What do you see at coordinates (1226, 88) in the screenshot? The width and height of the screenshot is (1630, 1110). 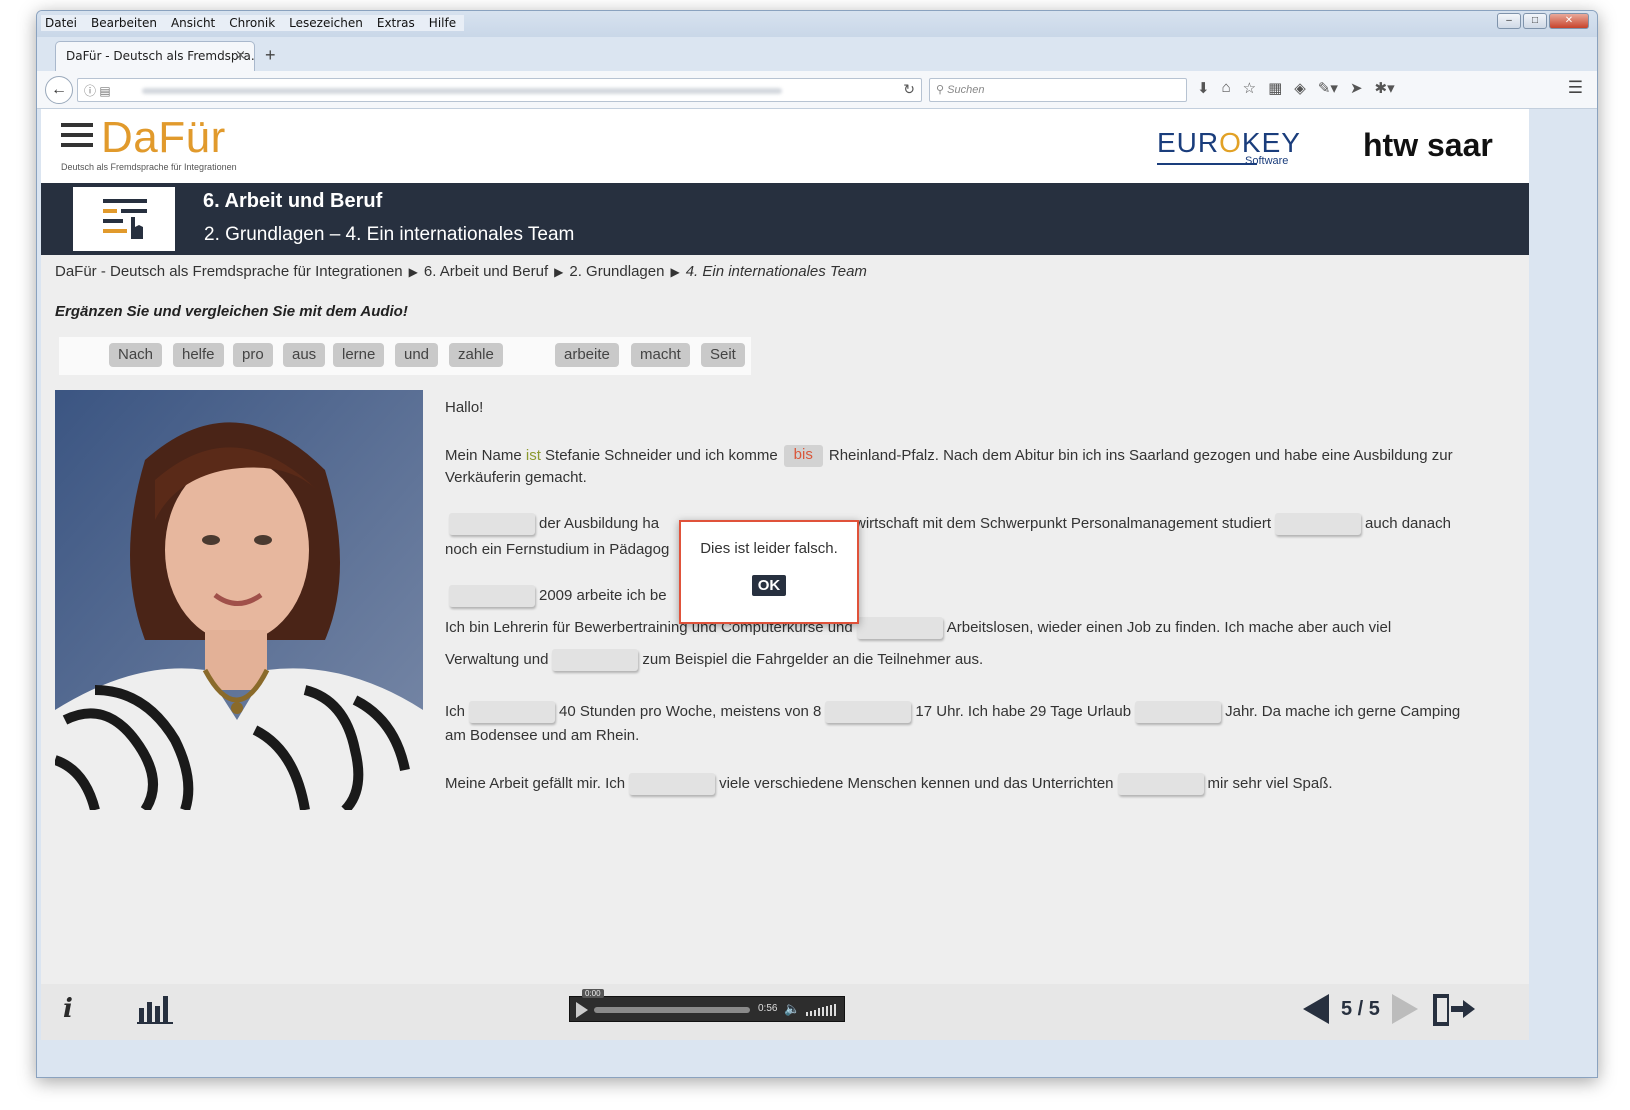 I see `home-icon: ⌂` at bounding box center [1226, 88].